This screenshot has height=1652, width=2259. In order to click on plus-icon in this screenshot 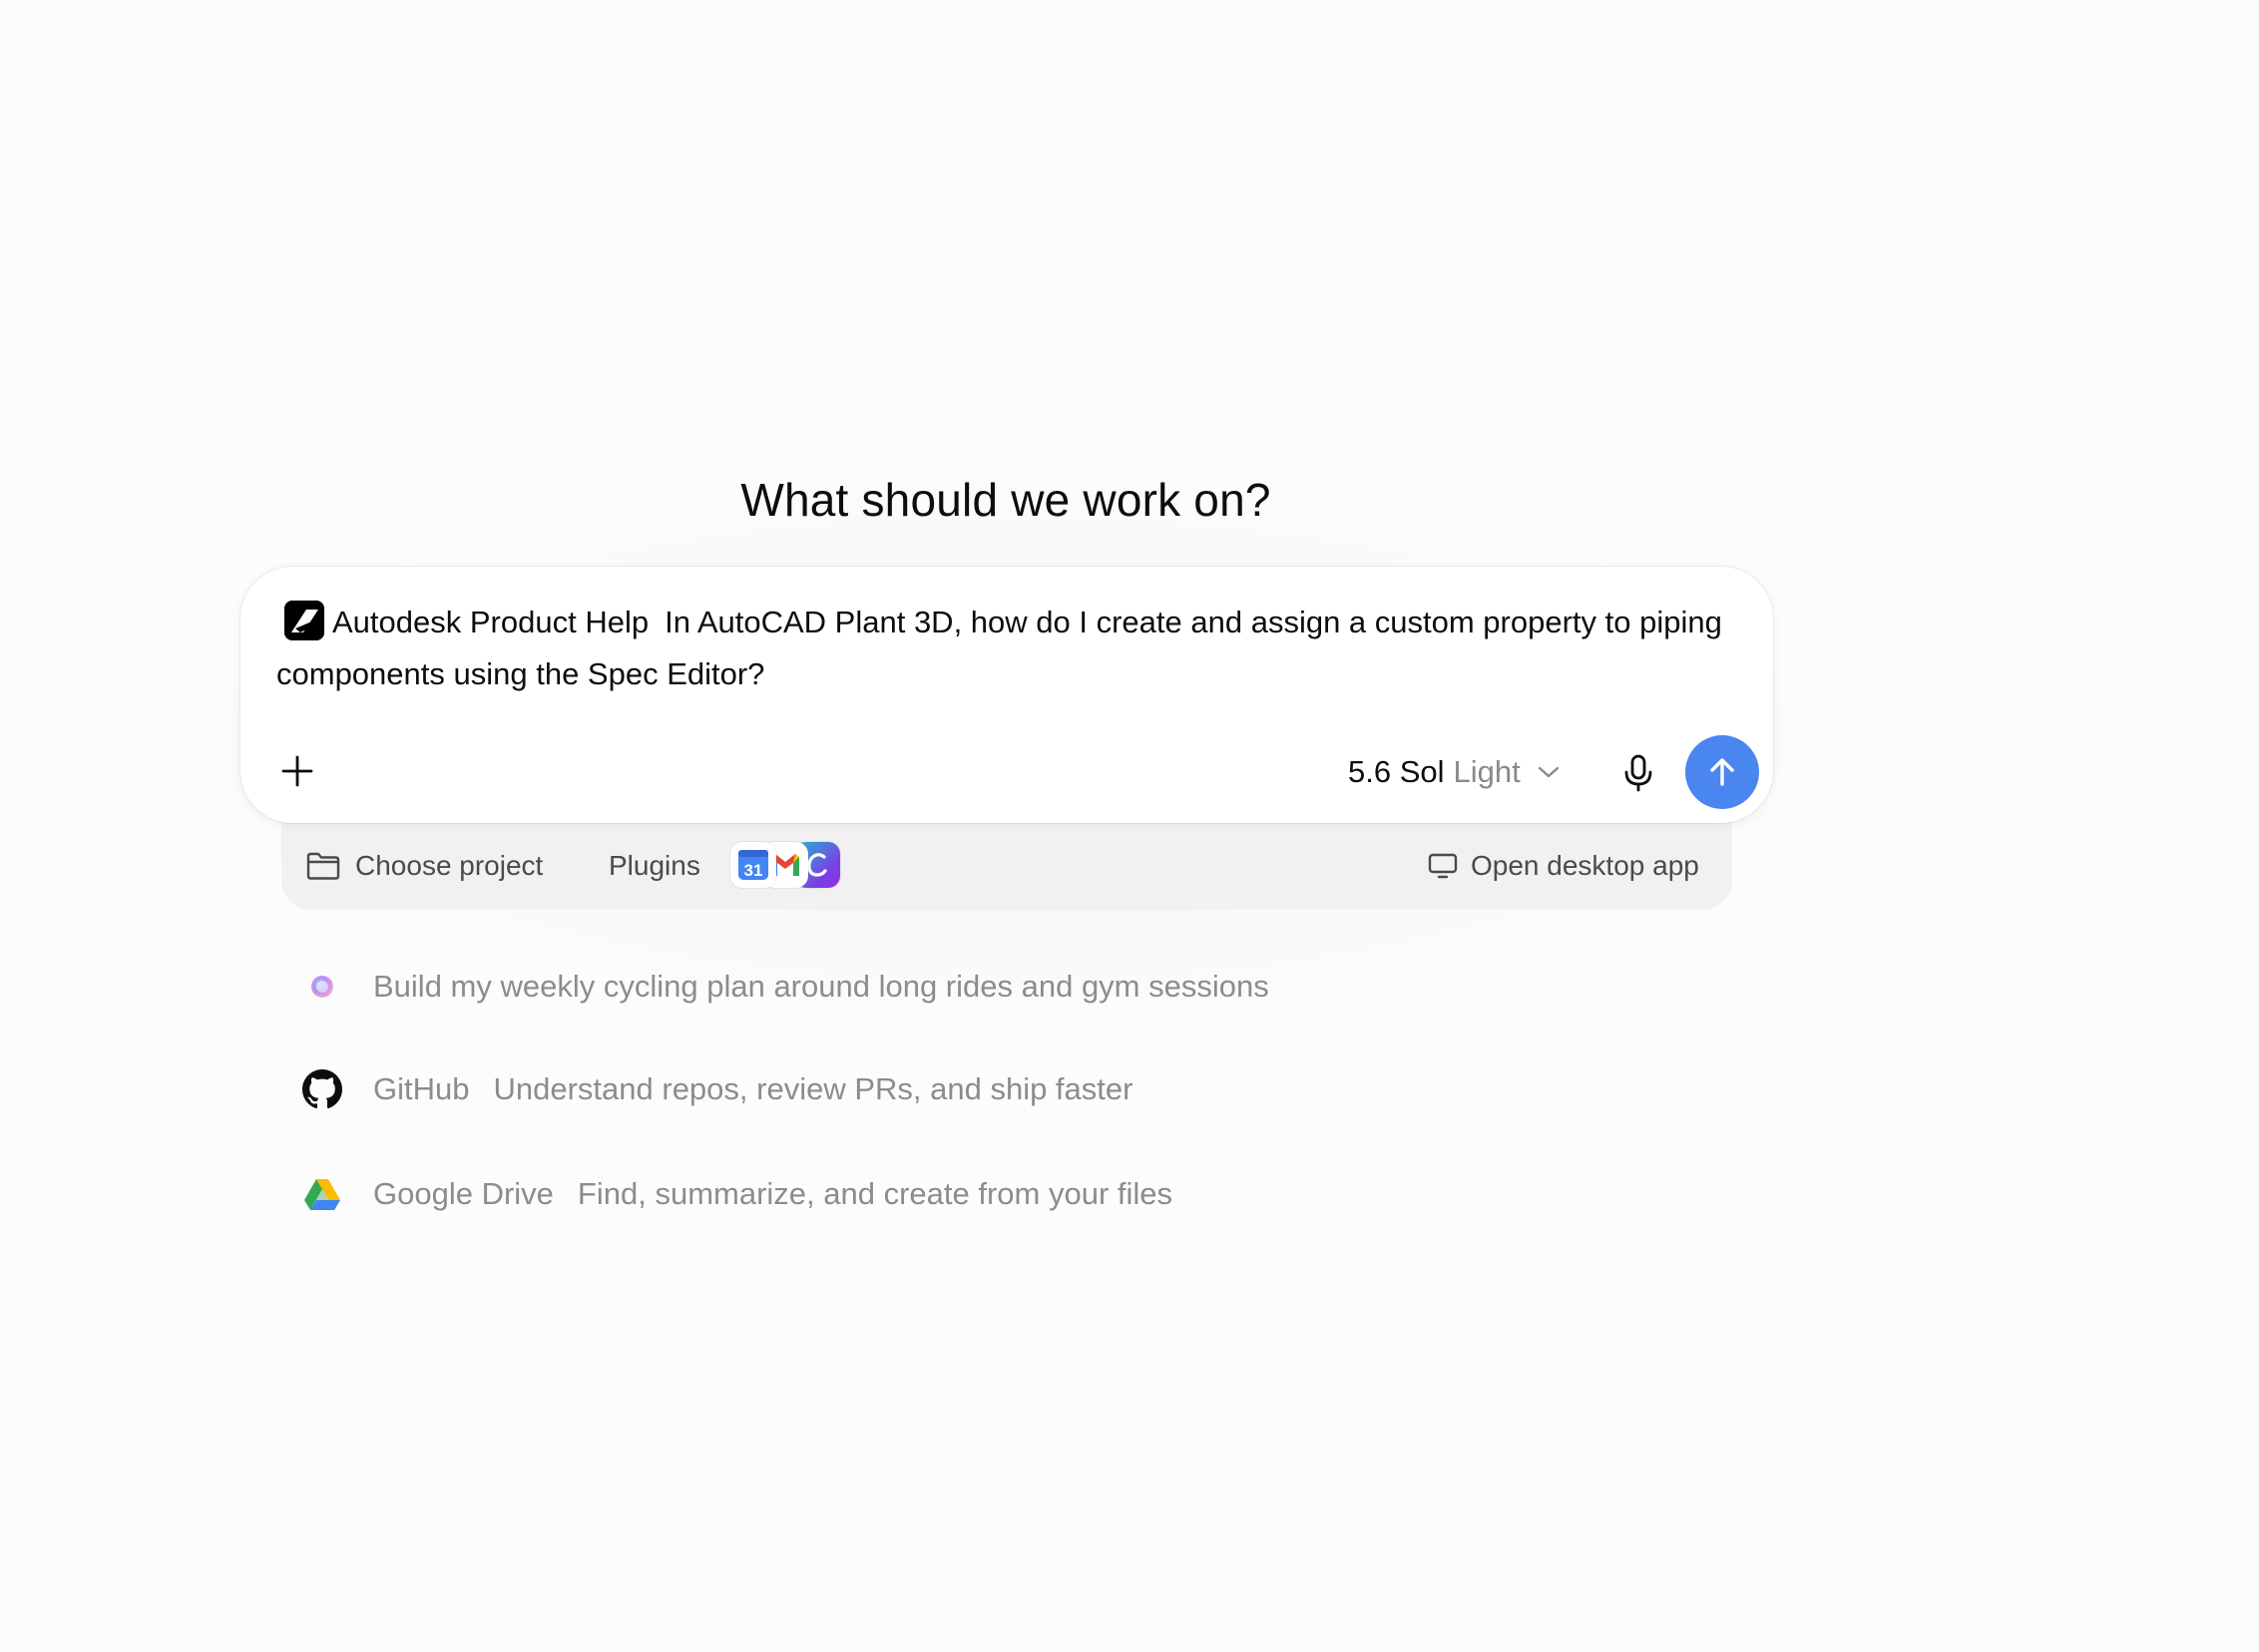, I will do `click(297, 771)`.